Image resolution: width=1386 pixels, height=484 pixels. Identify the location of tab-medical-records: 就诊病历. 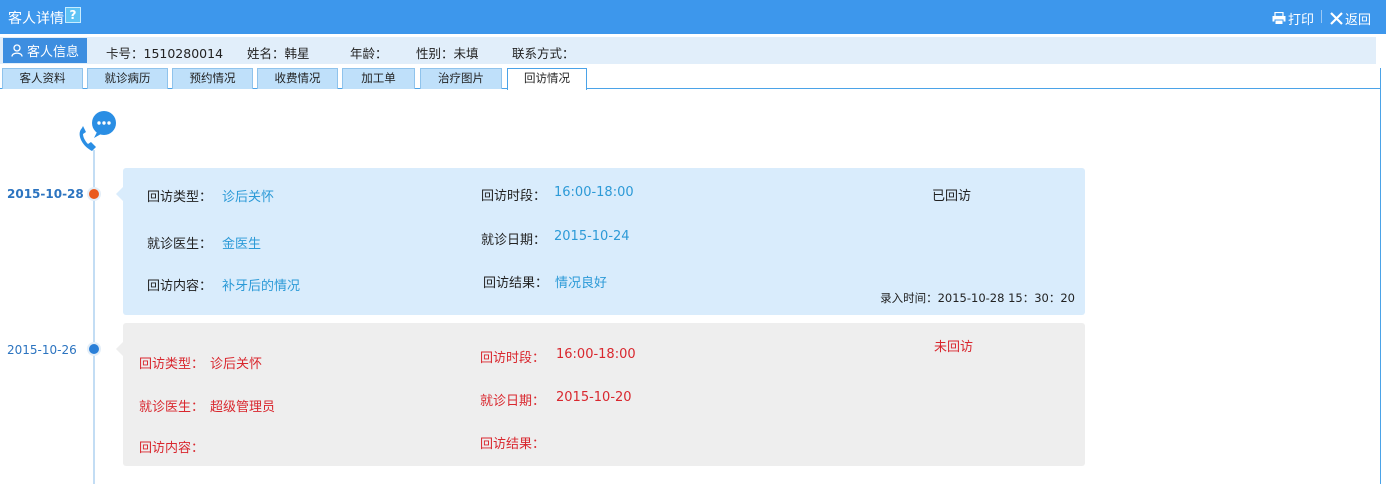
(127, 78).